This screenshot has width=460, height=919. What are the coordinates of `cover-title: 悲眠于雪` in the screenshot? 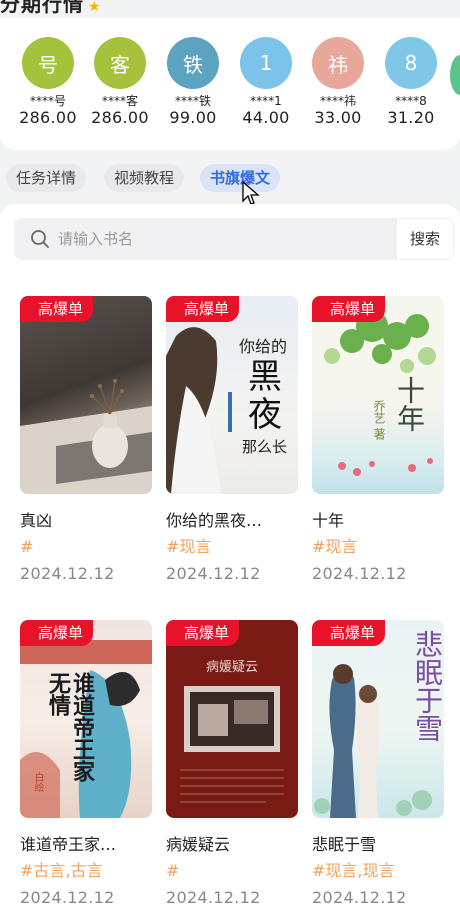 It's located at (427, 686).